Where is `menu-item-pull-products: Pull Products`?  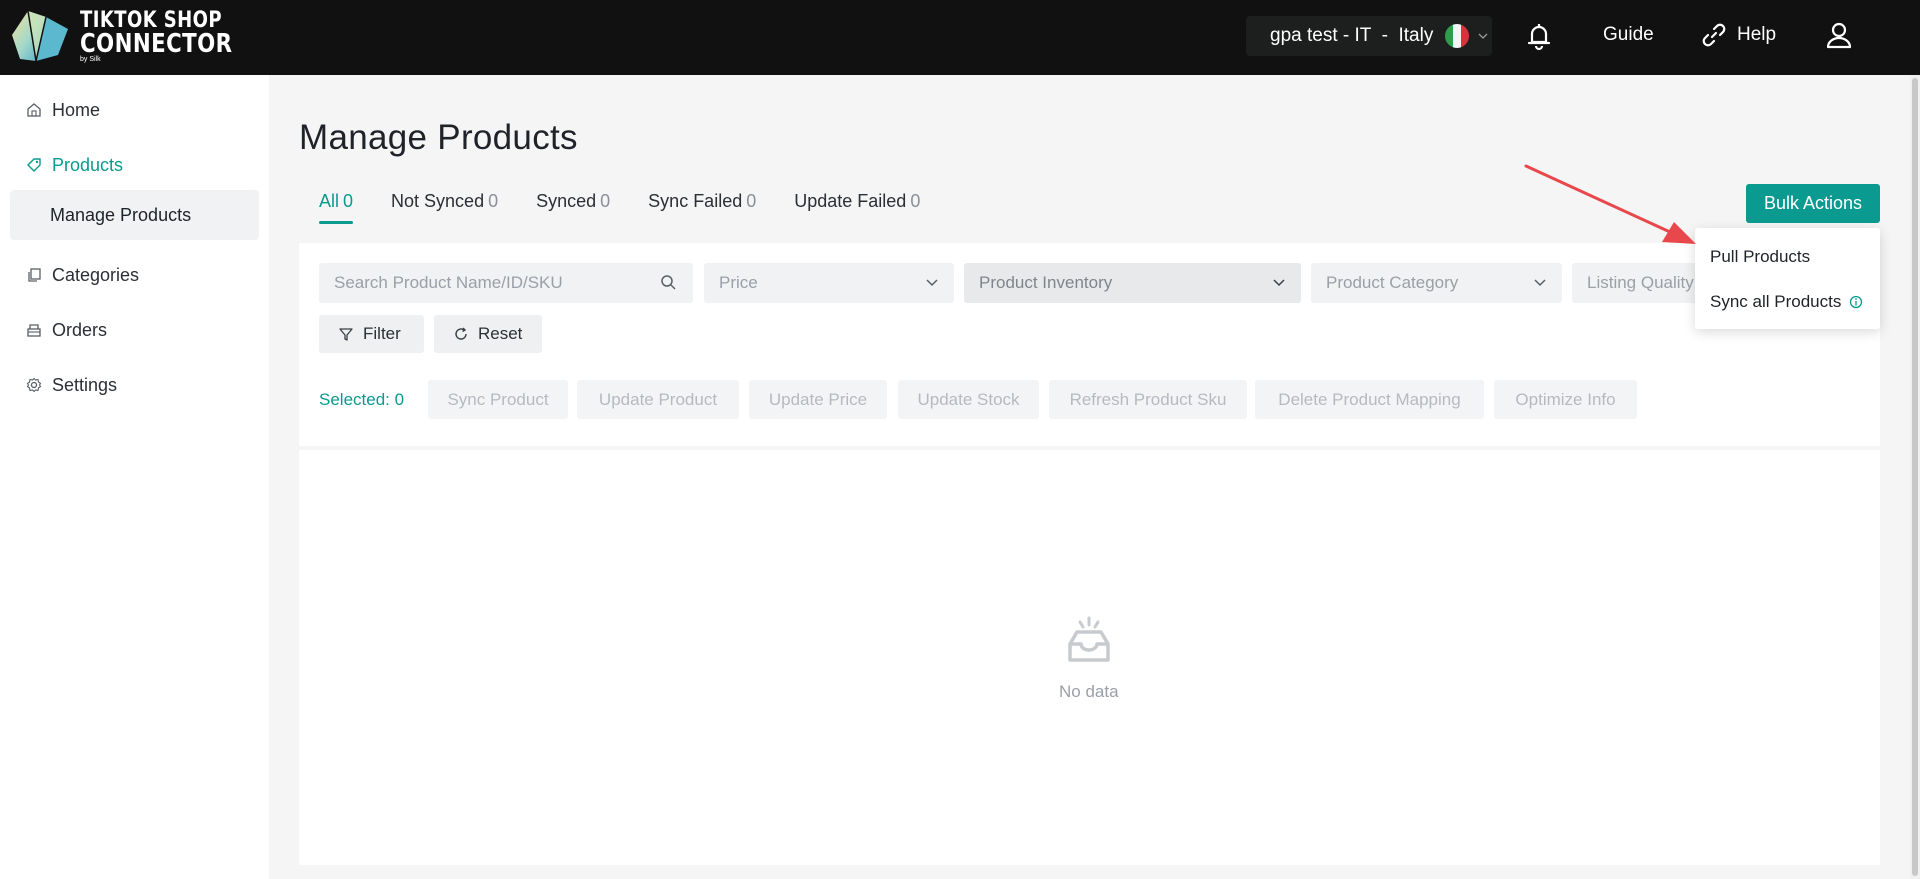 menu-item-pull-products: Pull Products is located at coordinates (1760, 257).